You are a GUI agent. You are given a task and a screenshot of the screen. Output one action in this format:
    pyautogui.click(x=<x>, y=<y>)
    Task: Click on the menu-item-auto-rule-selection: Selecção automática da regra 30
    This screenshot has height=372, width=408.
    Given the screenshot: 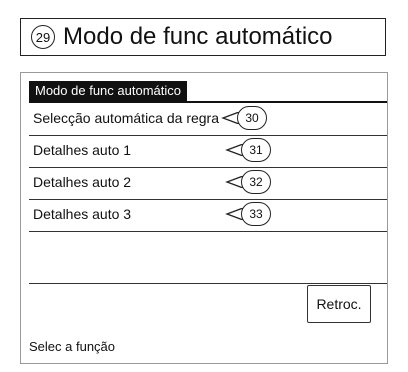 What is the action you would take?
    pyautogui.click(x=208, y=119)
    